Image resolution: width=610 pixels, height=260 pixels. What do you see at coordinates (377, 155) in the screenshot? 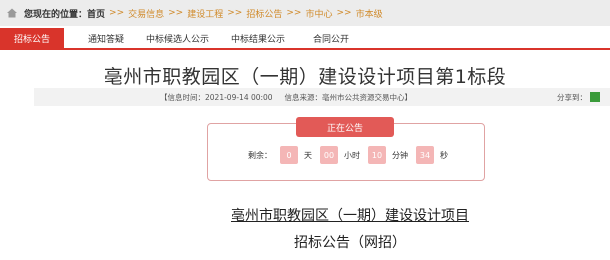
I see `minutes-value: 10` at bounding box center [377, 155].